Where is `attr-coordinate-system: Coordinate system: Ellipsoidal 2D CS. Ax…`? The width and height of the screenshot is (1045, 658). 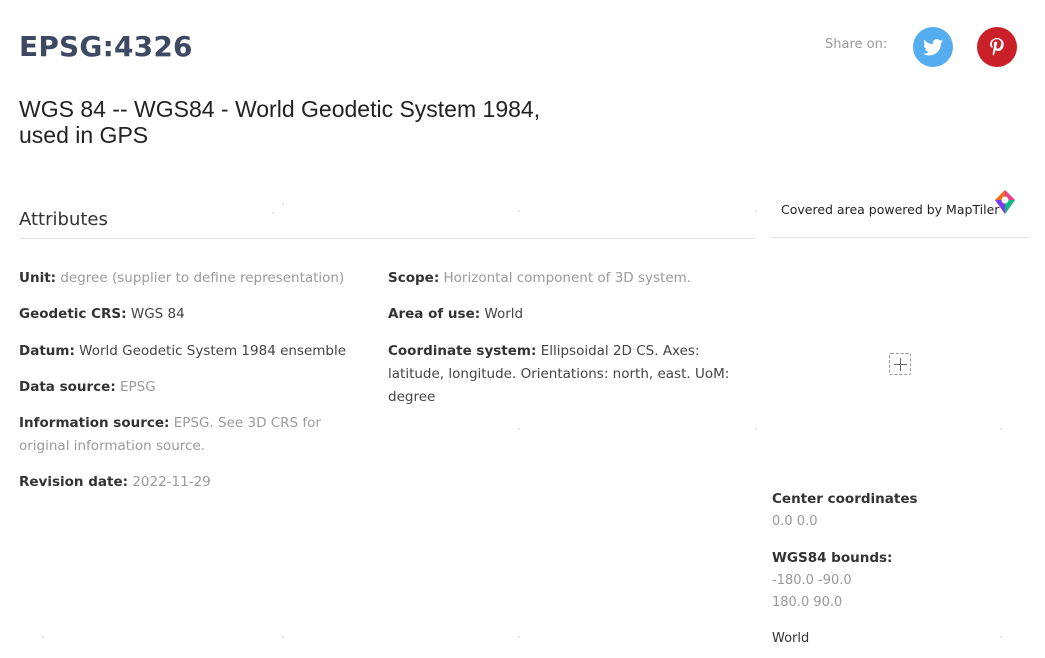
attr-coordinate-system: Coordinate system: Ellipsoidal 2D CS. Ax… is located at coordinates (570, 374).